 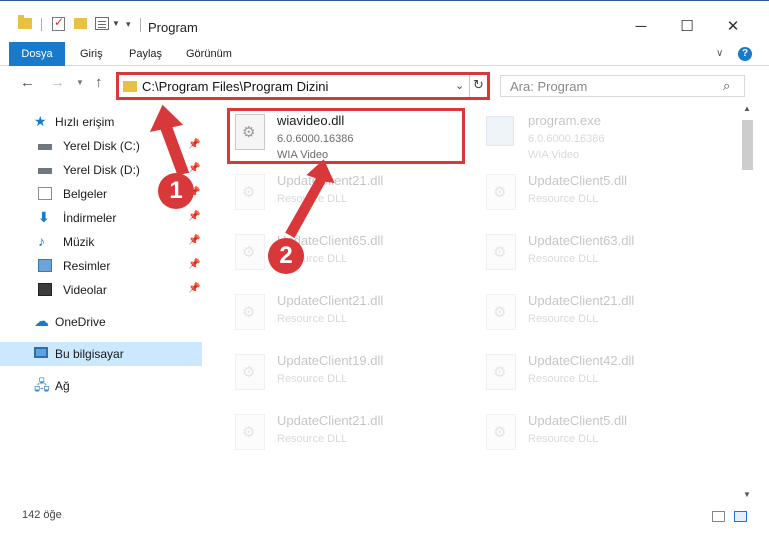 I want to click on title-bar: ▼ ▾ Program ─ ☐ ✕, so click(x=384, y=21).